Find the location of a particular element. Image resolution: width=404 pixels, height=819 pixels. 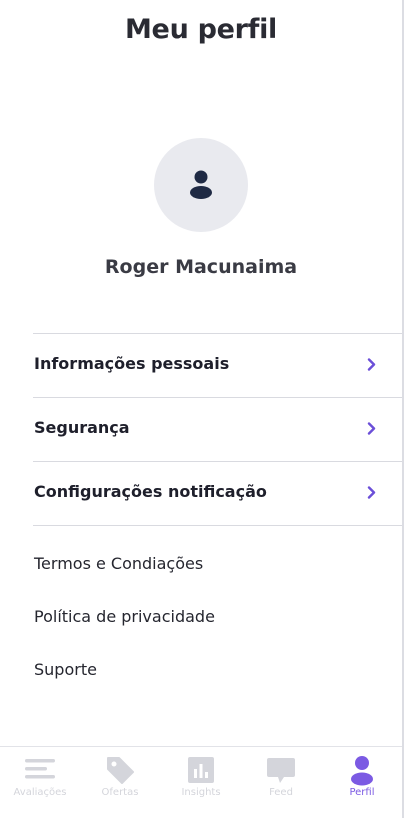

privacy-policy-link: Política de privacidade is located at coordinates (124, 629).